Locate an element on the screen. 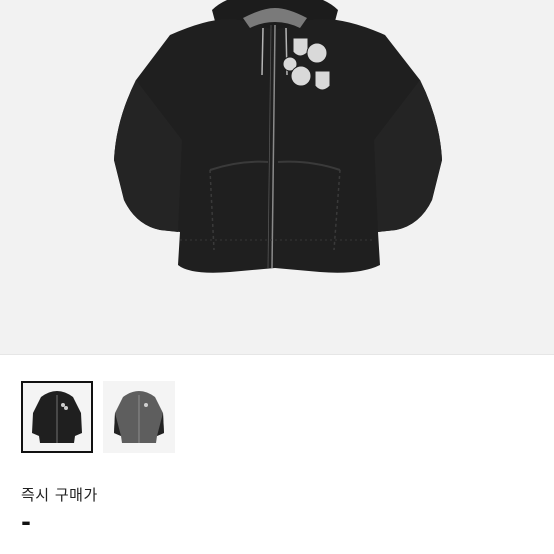  thumbnail-black-hoodie is located at coordinates (57, 417).